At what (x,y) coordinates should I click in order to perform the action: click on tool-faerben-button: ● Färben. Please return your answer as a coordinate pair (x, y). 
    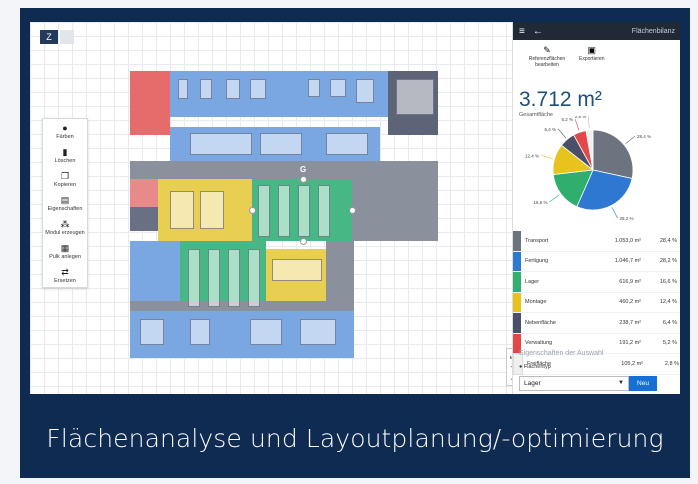
    Looking at the image, I should click on (65, 131).